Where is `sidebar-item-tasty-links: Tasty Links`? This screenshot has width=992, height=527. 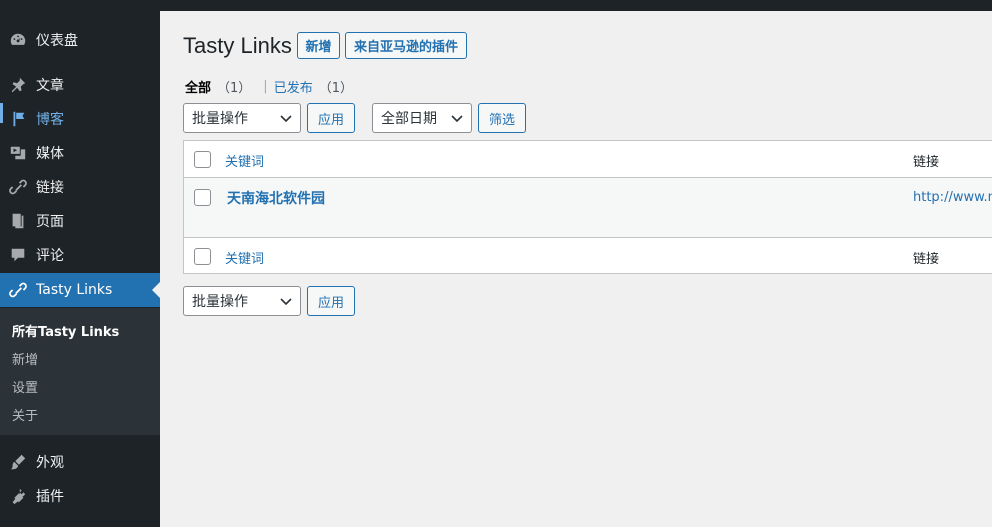 sidebar-item-tasty-links: Tasty Links is located at coordinates (80, 290).